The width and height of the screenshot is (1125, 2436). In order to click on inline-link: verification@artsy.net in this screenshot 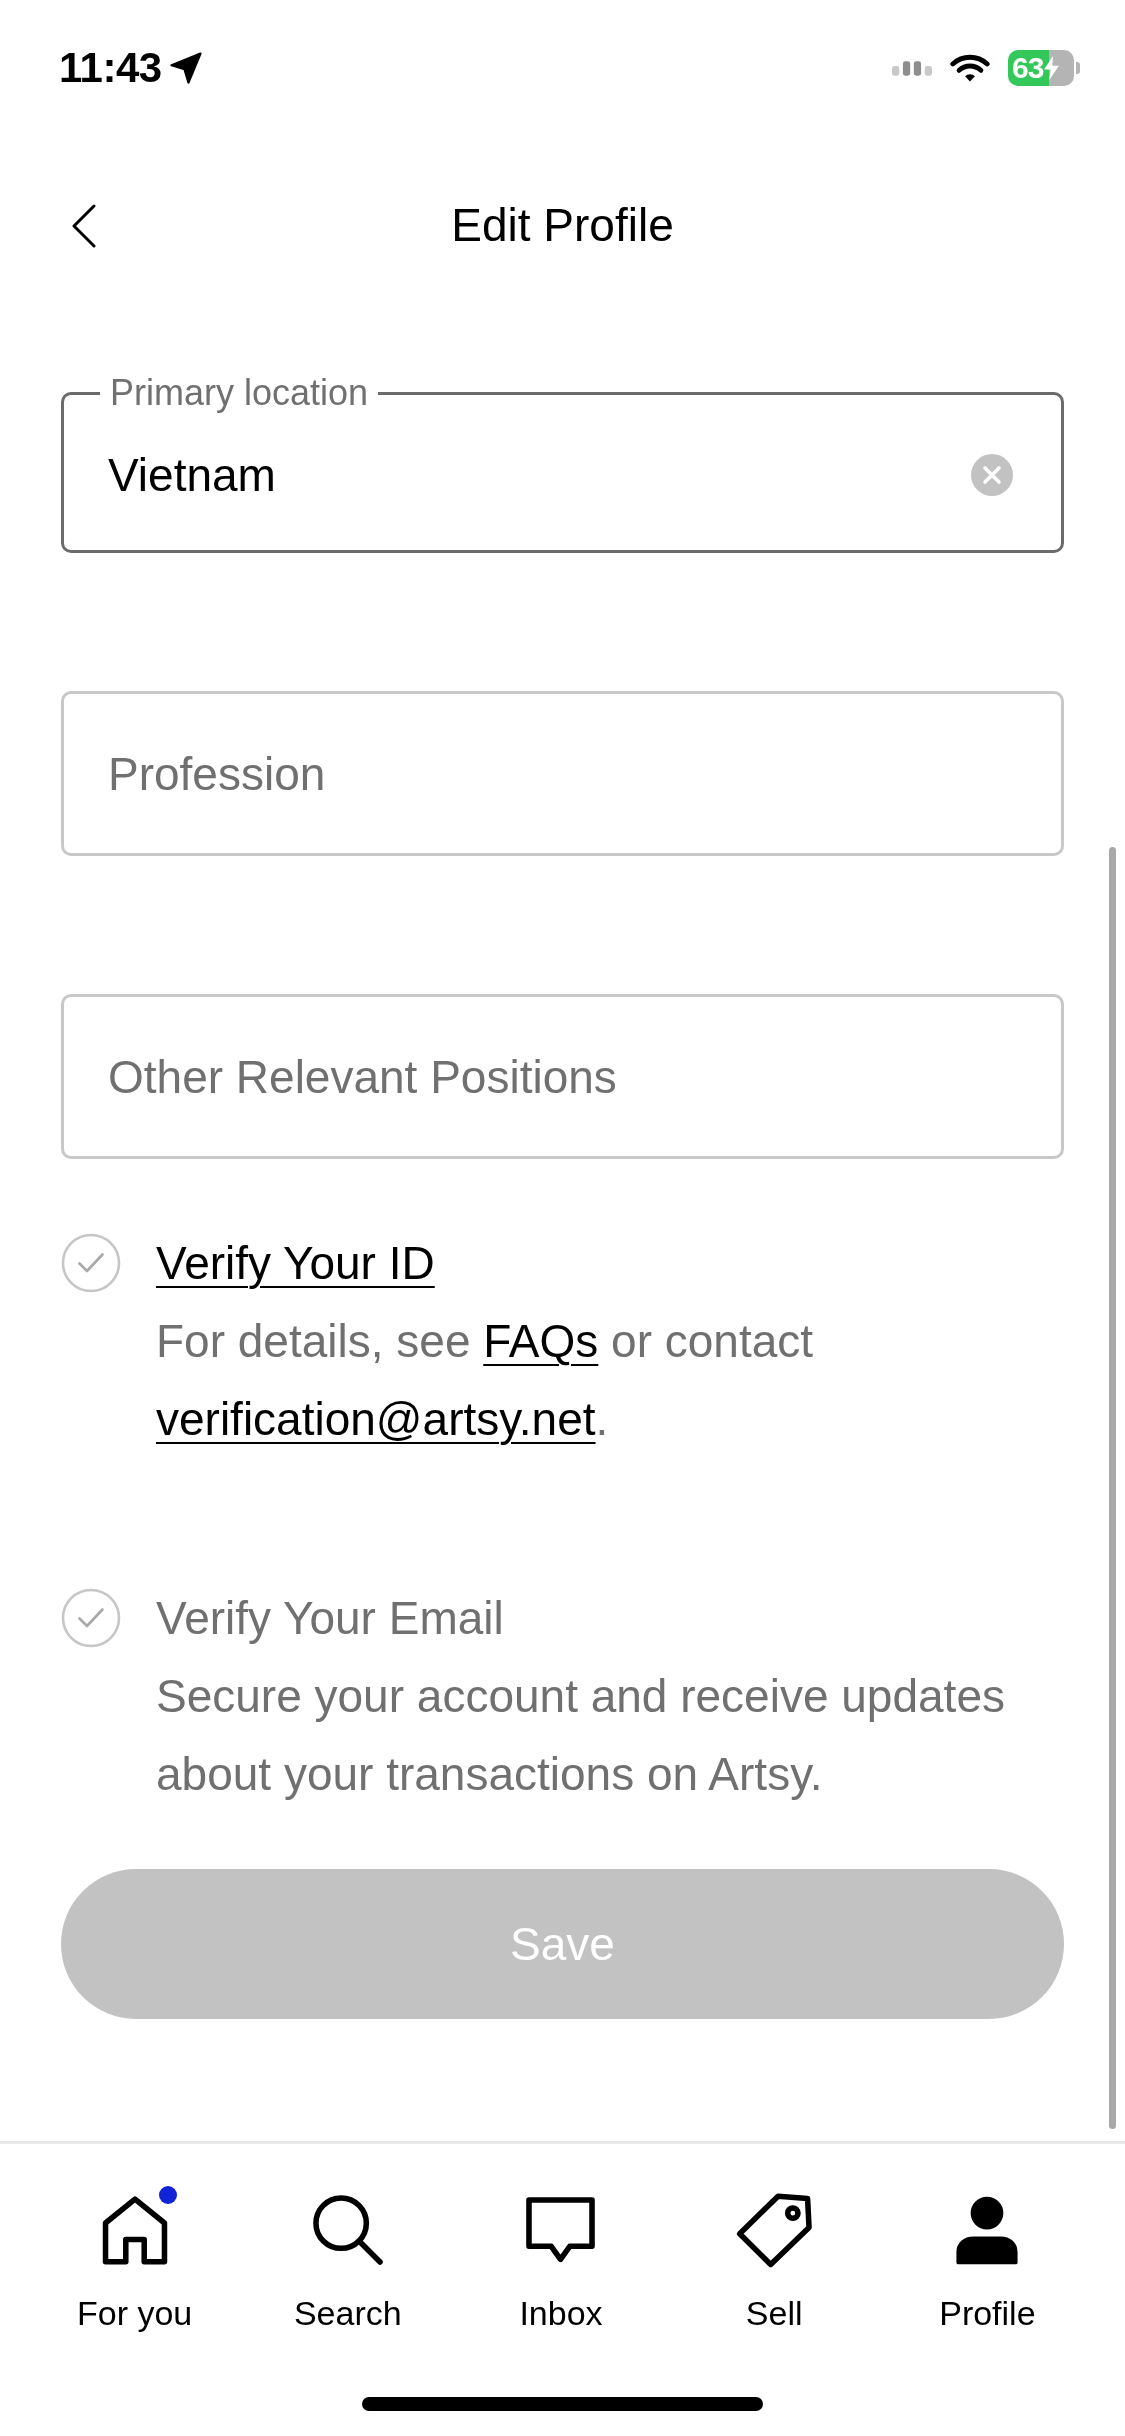, I will do `click(376, 1419)`.